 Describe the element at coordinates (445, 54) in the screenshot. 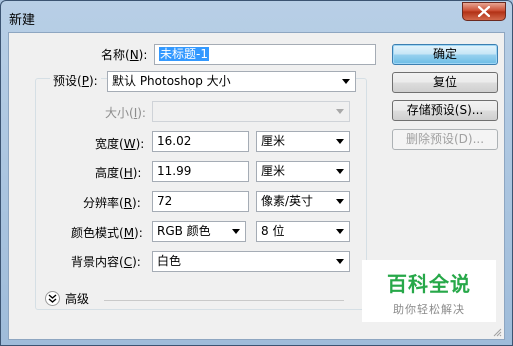

I see `ok-button: 确定` at that location.